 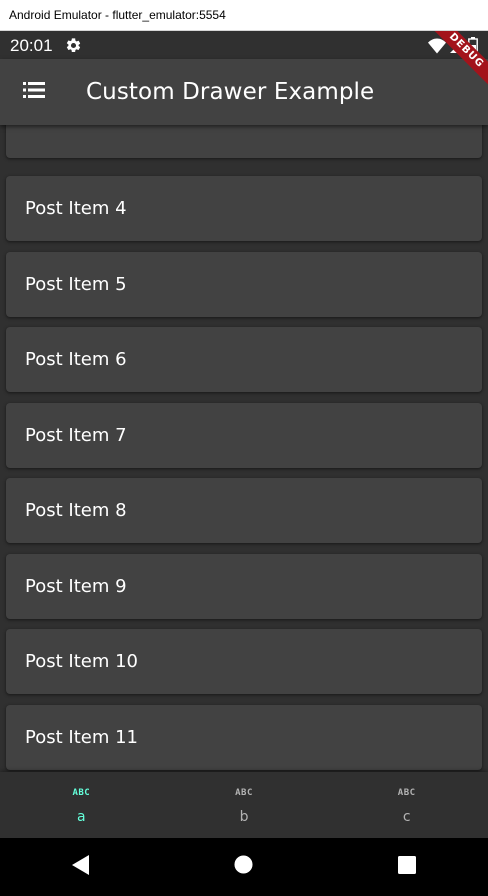 I want to click on overview-square-icon, so click(x=406, y=867).